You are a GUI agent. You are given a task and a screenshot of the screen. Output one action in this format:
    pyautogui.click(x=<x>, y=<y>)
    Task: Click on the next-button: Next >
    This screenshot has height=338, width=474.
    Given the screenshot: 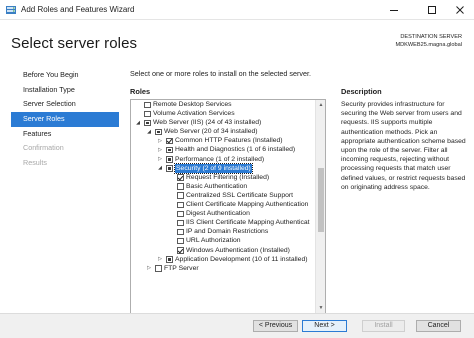 What is the action you would take?
    pyautogui.click(x=324, y=326)
    